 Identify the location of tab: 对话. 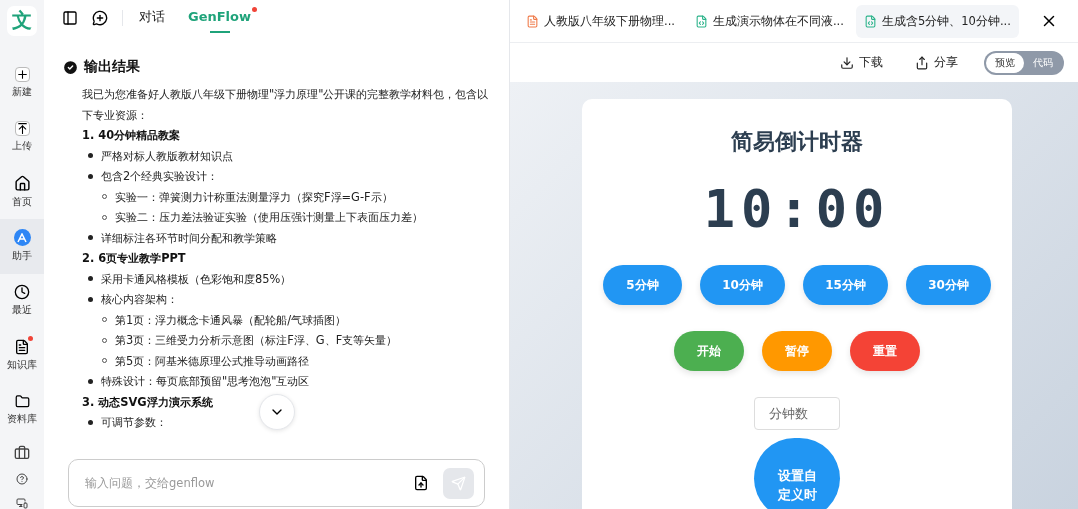
(154, 18).